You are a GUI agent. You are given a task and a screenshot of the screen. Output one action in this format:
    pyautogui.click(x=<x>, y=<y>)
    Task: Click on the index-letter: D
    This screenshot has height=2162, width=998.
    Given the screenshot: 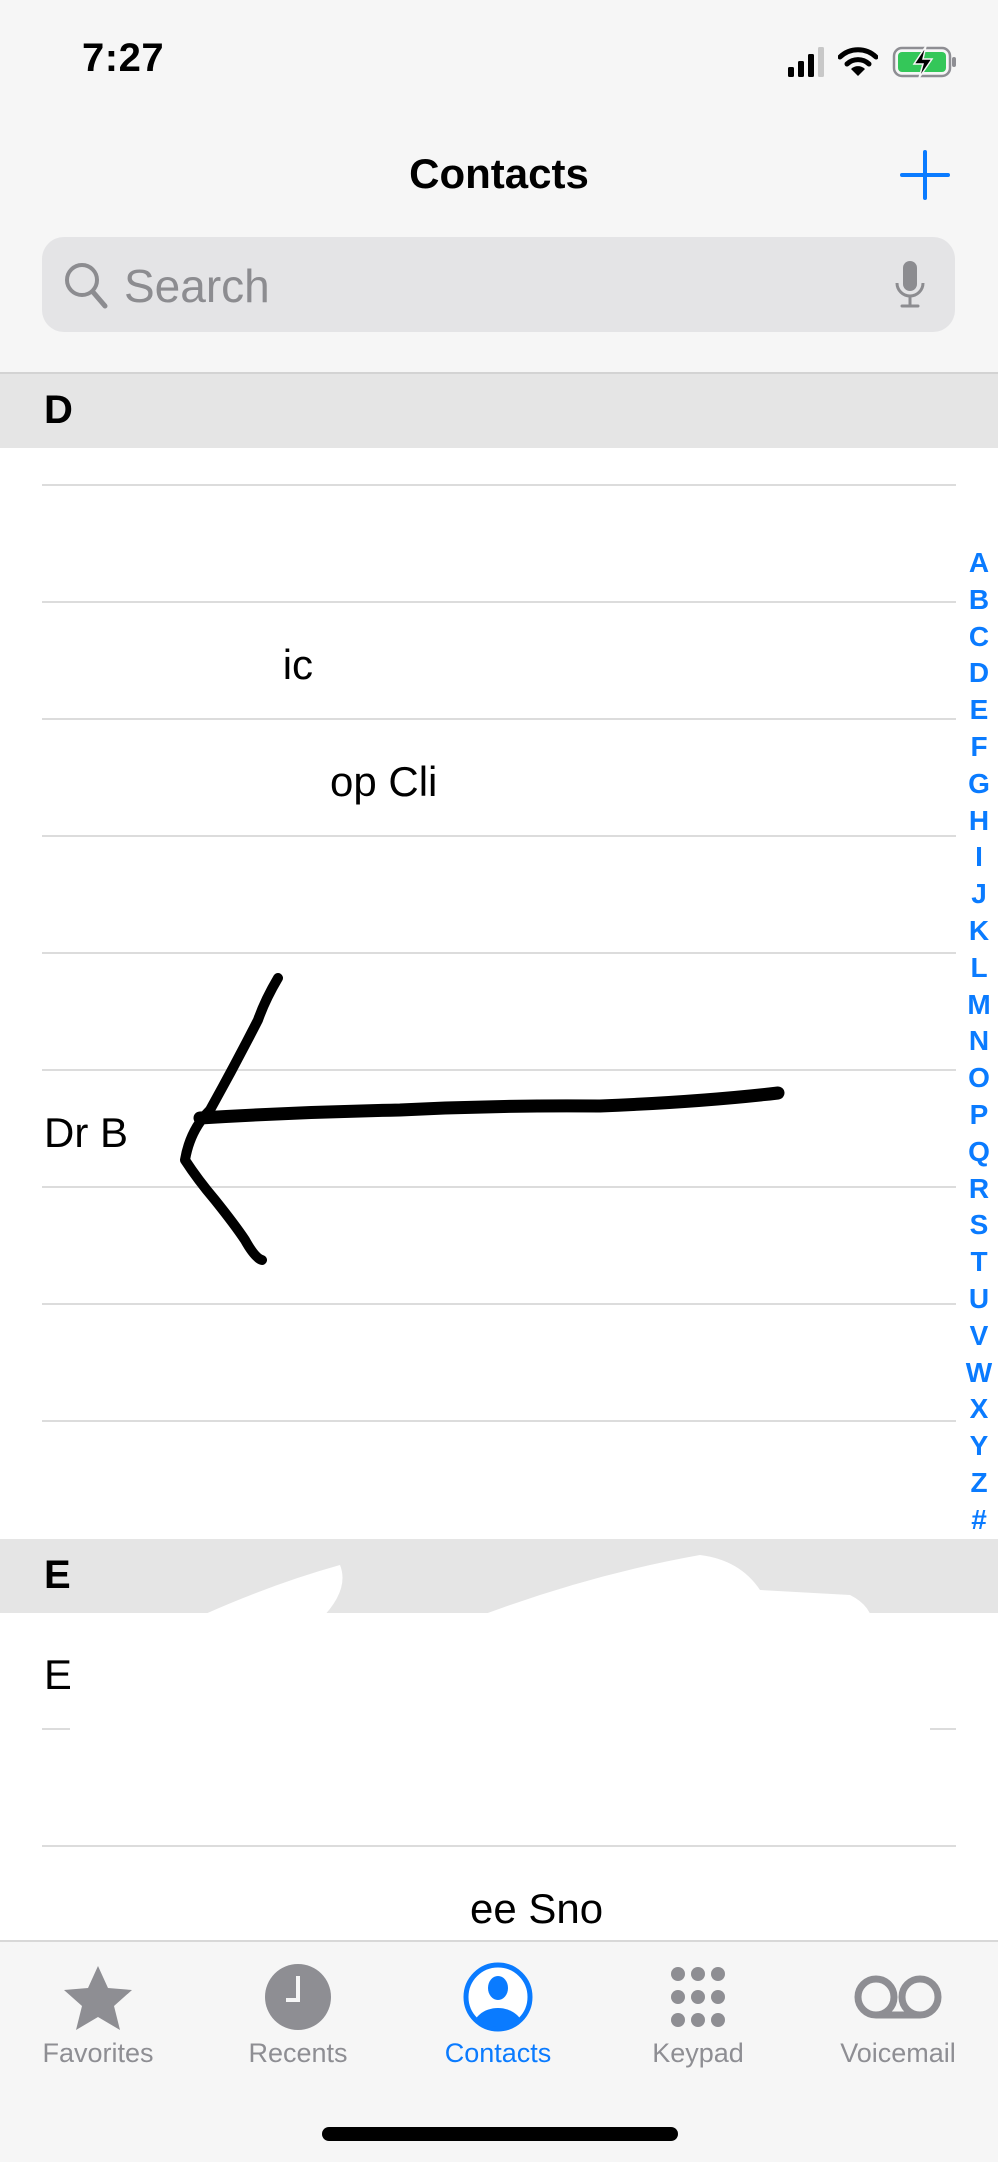 What is the action you would take?
    pyautogui.click(x=979, y=673)
    